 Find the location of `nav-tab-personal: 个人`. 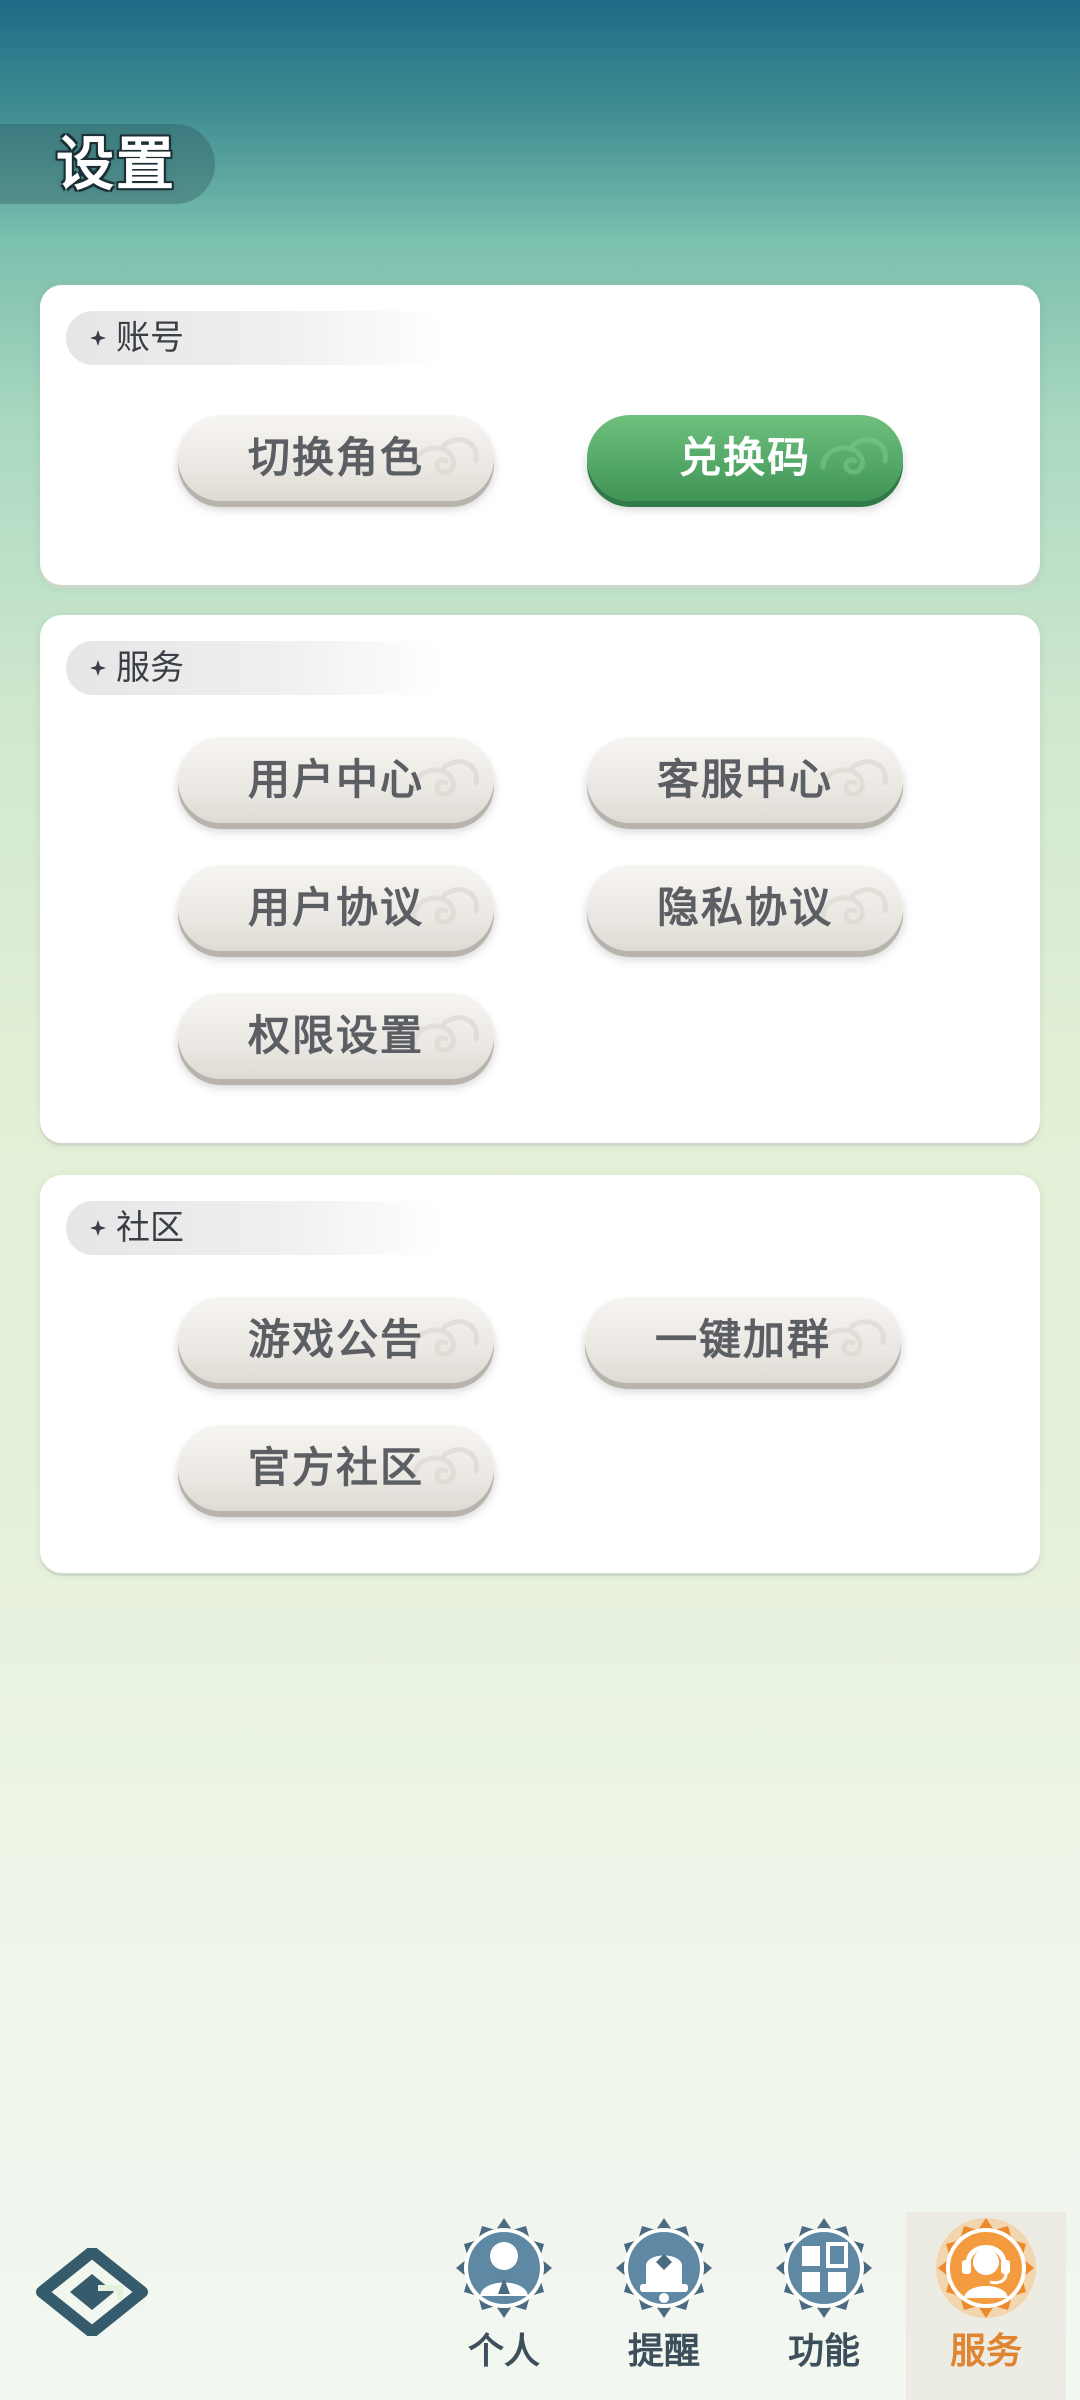

nav-tab-personal: 个人 is located at coordinates (504, 2306).